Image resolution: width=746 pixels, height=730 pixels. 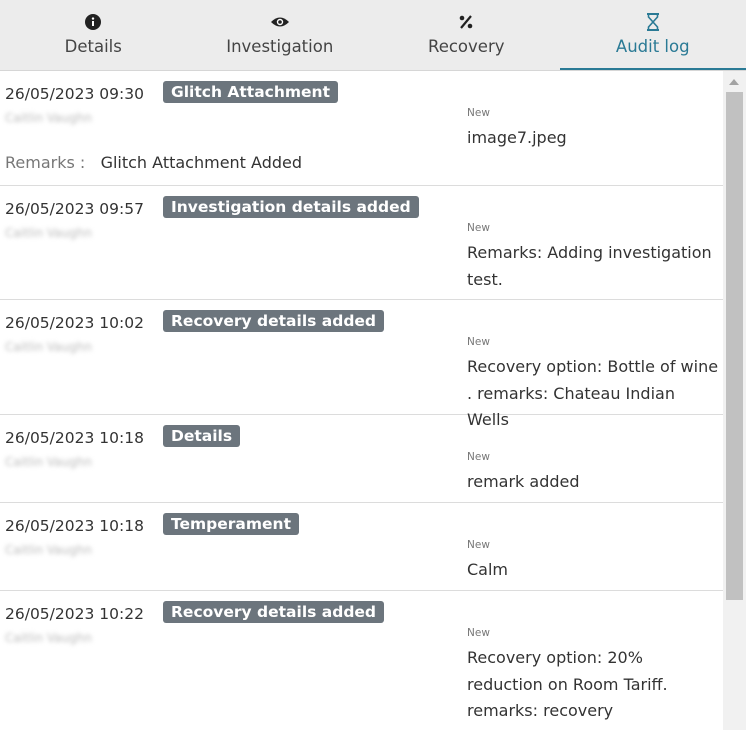 What do you see at coordinates (74, 209) in the screenshot?
I see `entry-timestamp: 26/05/2023 09:57` at bounding box center [74, 209].